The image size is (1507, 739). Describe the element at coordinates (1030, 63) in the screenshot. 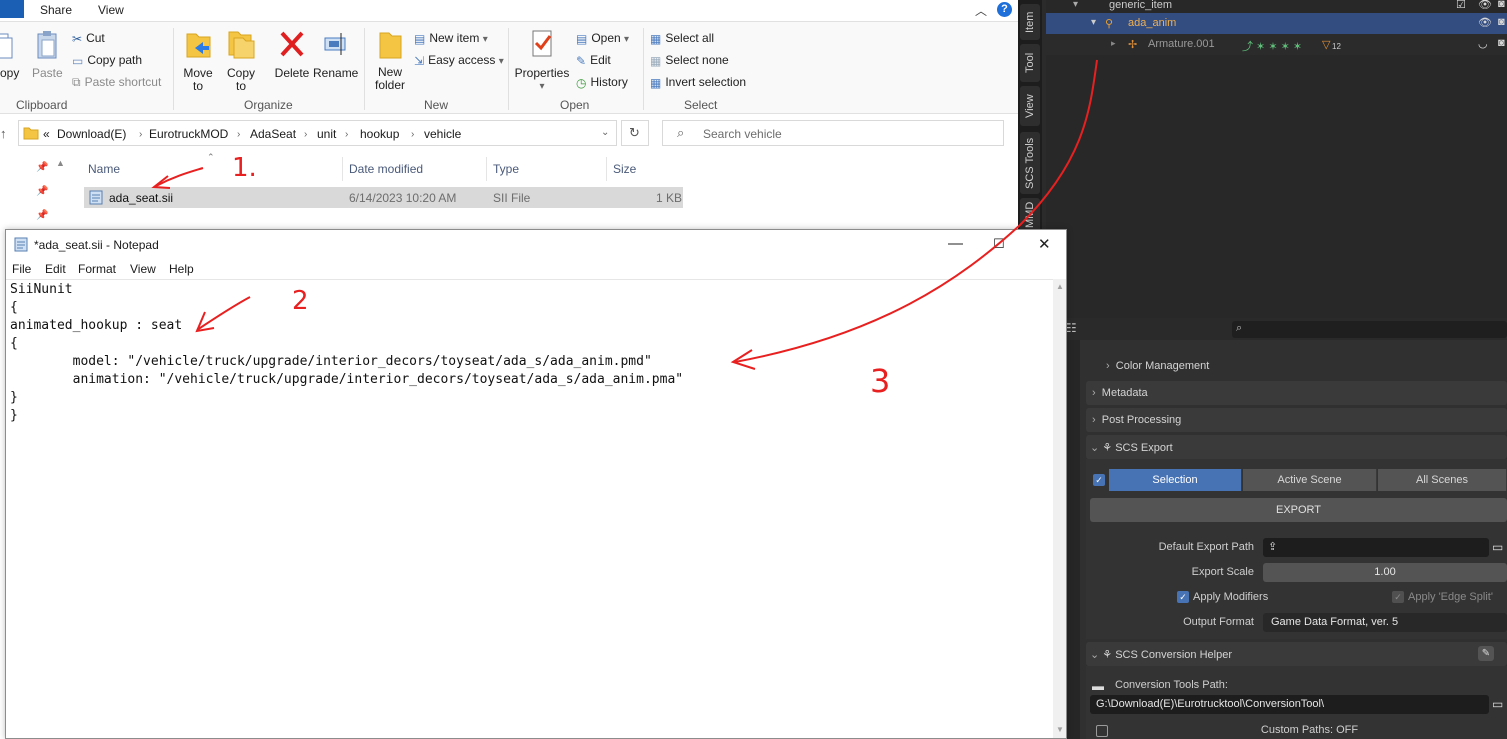

I see `tab-tool: Tool` at that location.